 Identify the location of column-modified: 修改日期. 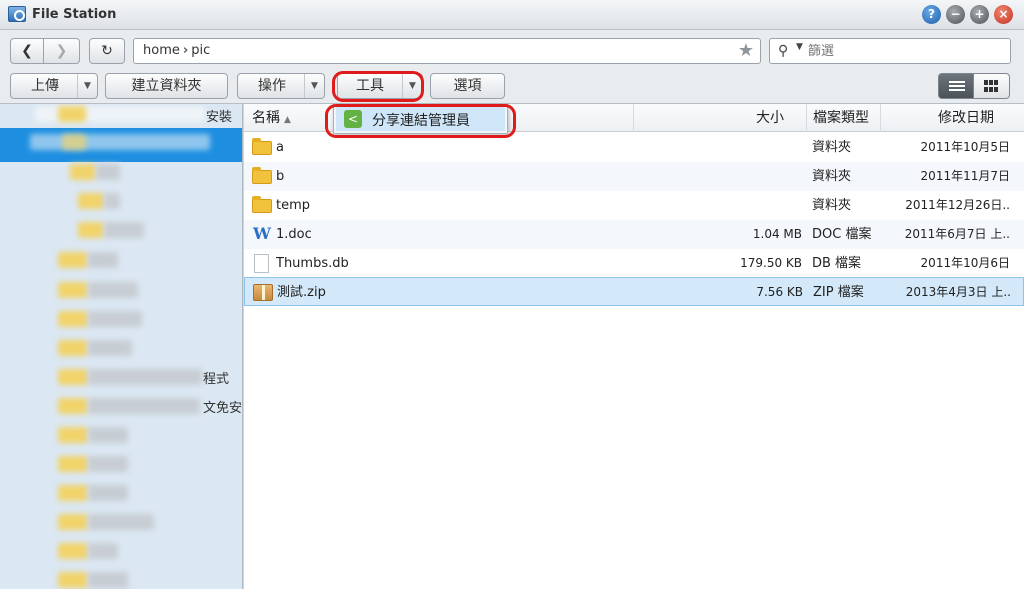
(966, 118).